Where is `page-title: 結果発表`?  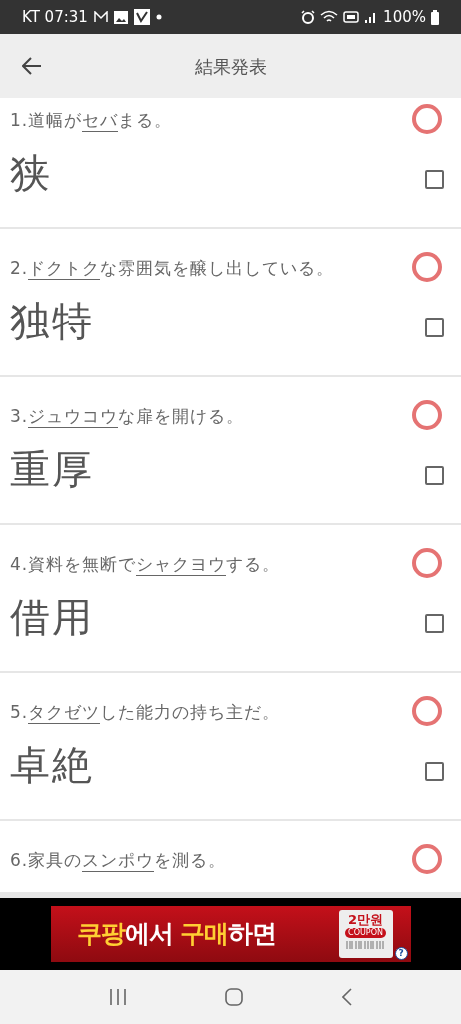
page-title: 結果発表 is located at coordinates (230, 66).